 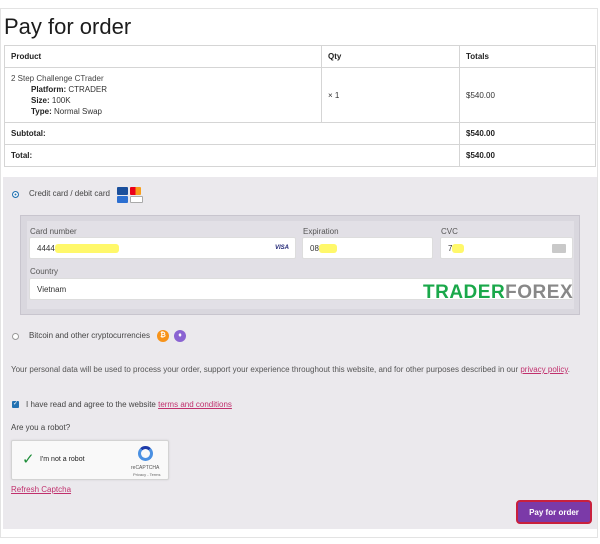 What do you see at coordinates (314, 248) in the screenshot?
I see `expiration-value: 08` at bounding box center [314, 248].